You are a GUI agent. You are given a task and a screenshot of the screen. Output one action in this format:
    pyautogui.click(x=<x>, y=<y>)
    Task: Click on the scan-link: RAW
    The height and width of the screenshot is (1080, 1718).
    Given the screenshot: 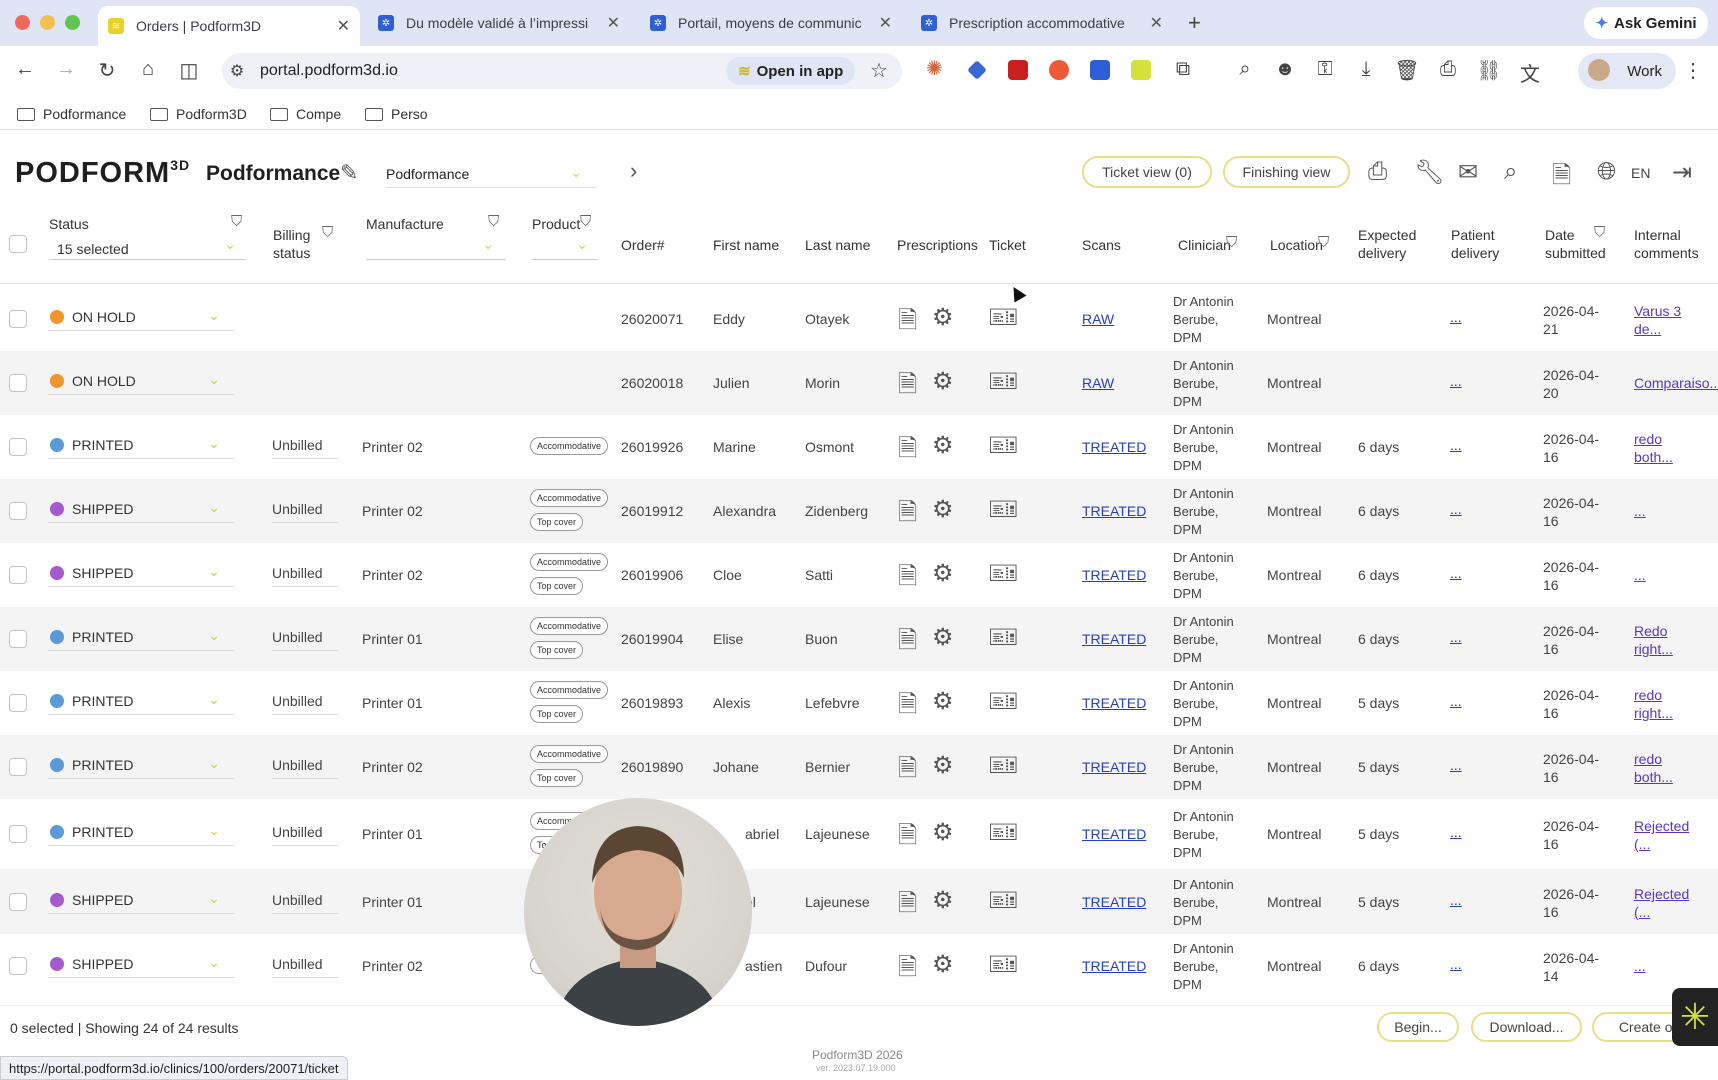 What is the action you would take?
    pyautogui.click(x=1098, y=383)
    